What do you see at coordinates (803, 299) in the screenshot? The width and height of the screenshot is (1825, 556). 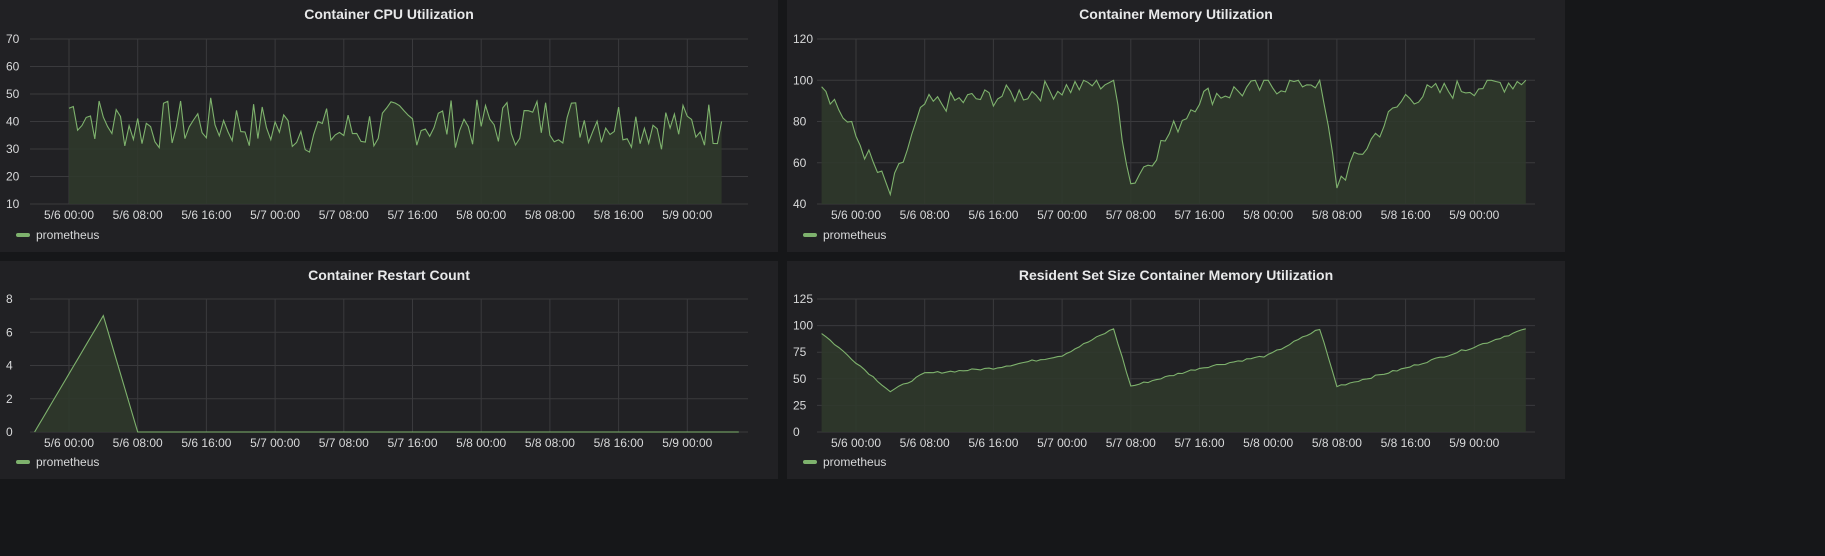 I see `y-tick-label: 125` at bounding box center [803, 299].